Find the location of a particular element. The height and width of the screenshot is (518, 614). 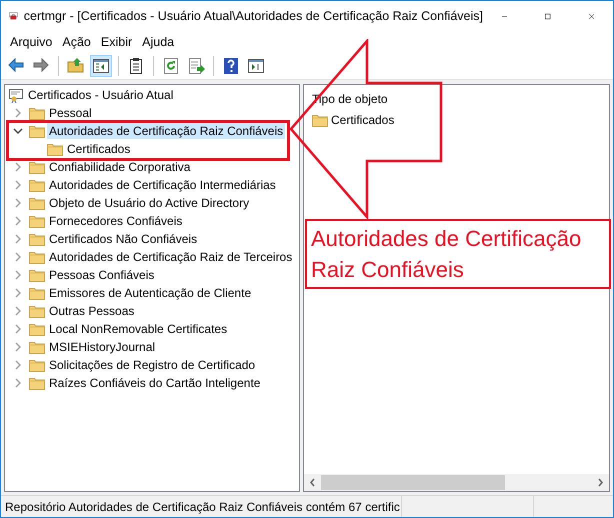

certificate-store-icon is located at coordinates (16, 95).